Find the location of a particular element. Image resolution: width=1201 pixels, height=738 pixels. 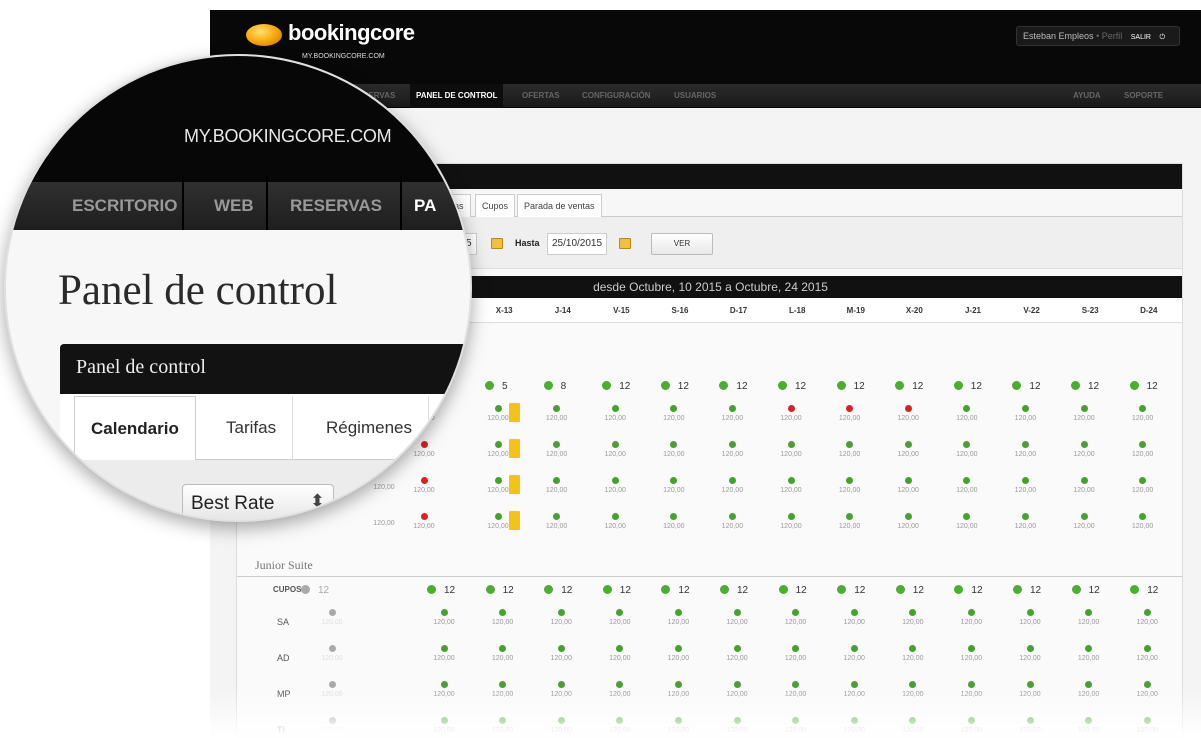

user-box: Esteban Empleos • Perfil SALIR ⏻ is located at coordinates (1098, 36).